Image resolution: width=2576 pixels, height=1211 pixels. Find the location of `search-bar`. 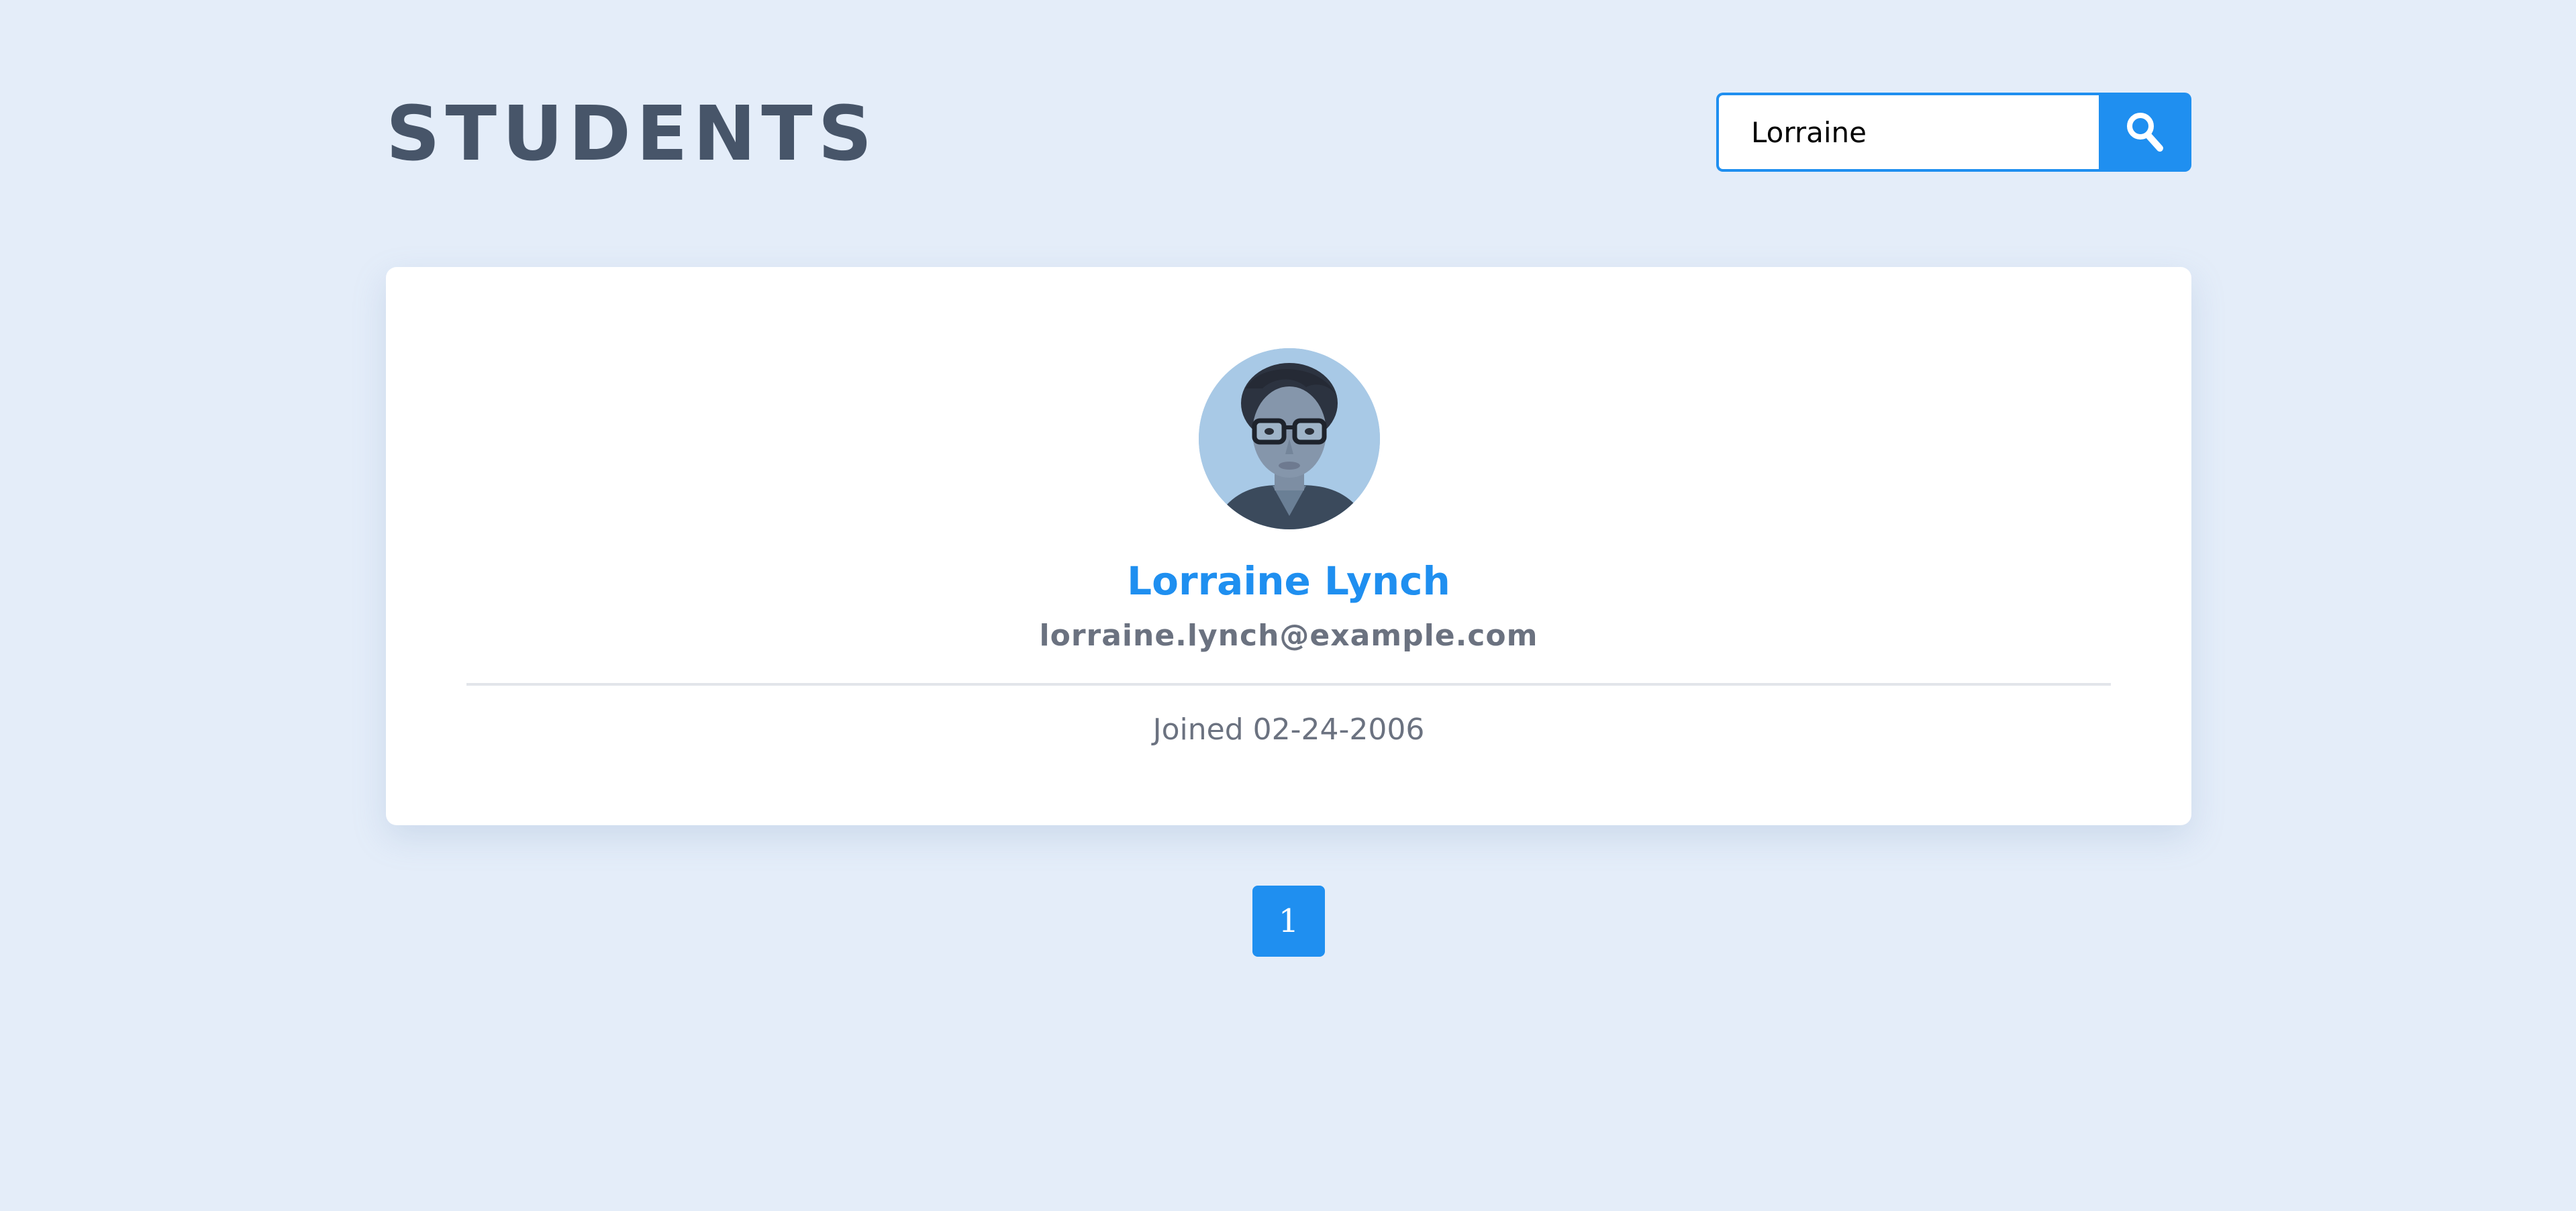

search-bar is located at coordinates (1953, 132).